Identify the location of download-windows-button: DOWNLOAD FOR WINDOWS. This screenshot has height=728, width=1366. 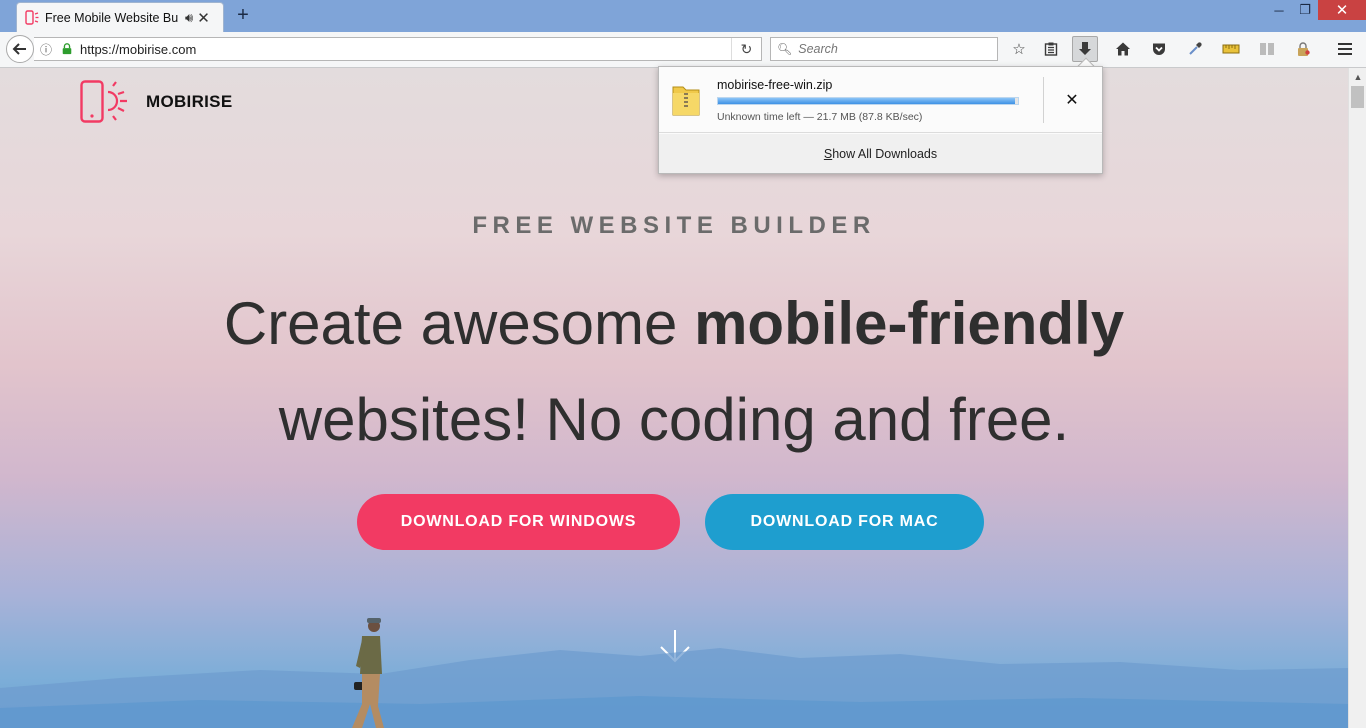
(518, 522).